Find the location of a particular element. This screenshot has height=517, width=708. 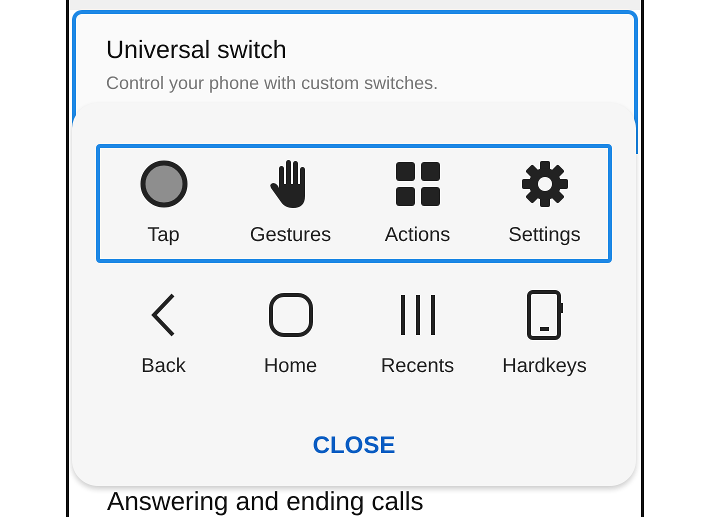

home-icon is located at coordinates (291, 315).